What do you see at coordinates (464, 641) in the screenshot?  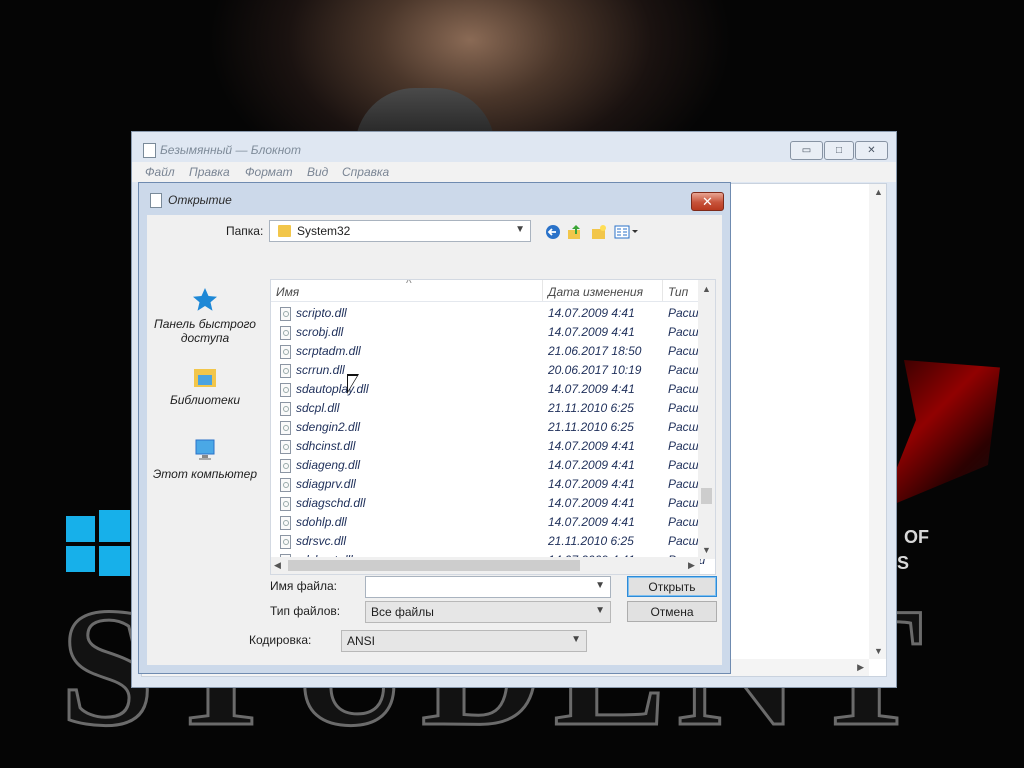 I see `encoding-select: ANSI ▼` at bounding box center [464, 641].